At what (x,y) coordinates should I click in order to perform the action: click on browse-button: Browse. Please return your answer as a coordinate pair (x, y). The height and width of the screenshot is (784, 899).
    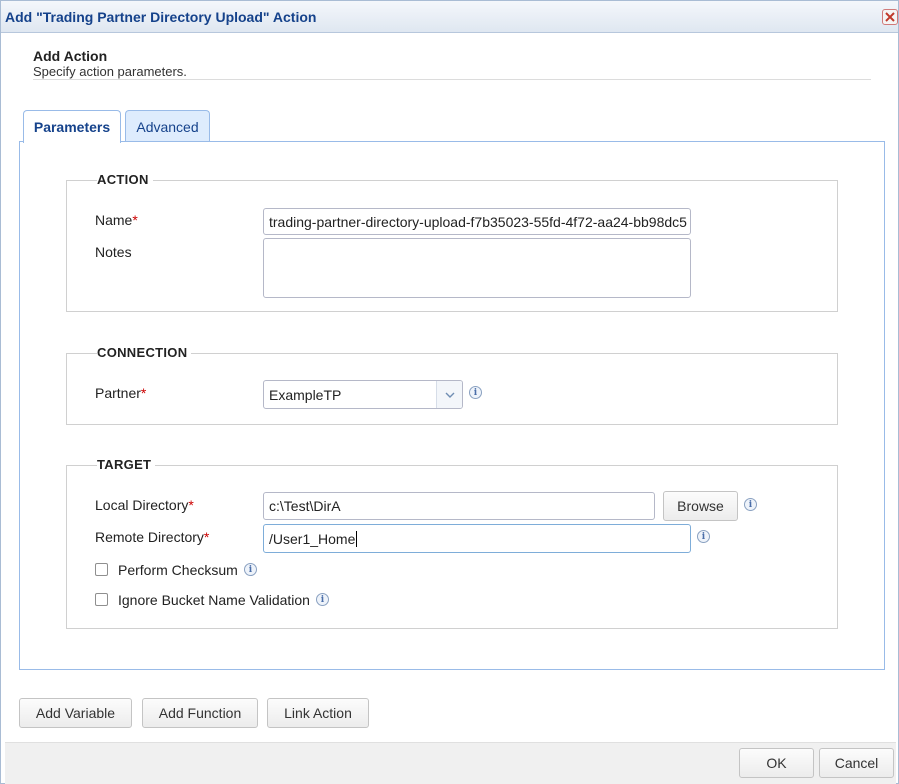
    Looking at the image, I should click on (700, 506).